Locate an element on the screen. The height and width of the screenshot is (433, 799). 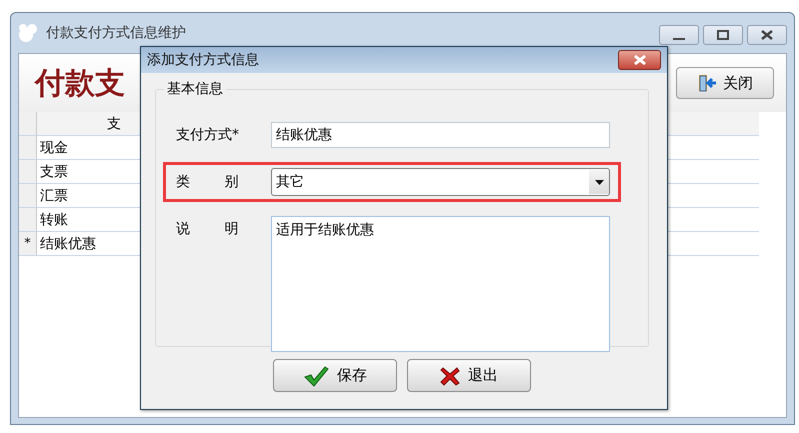
table-cell-text: 汇票 is located at coordinates (54, 196).